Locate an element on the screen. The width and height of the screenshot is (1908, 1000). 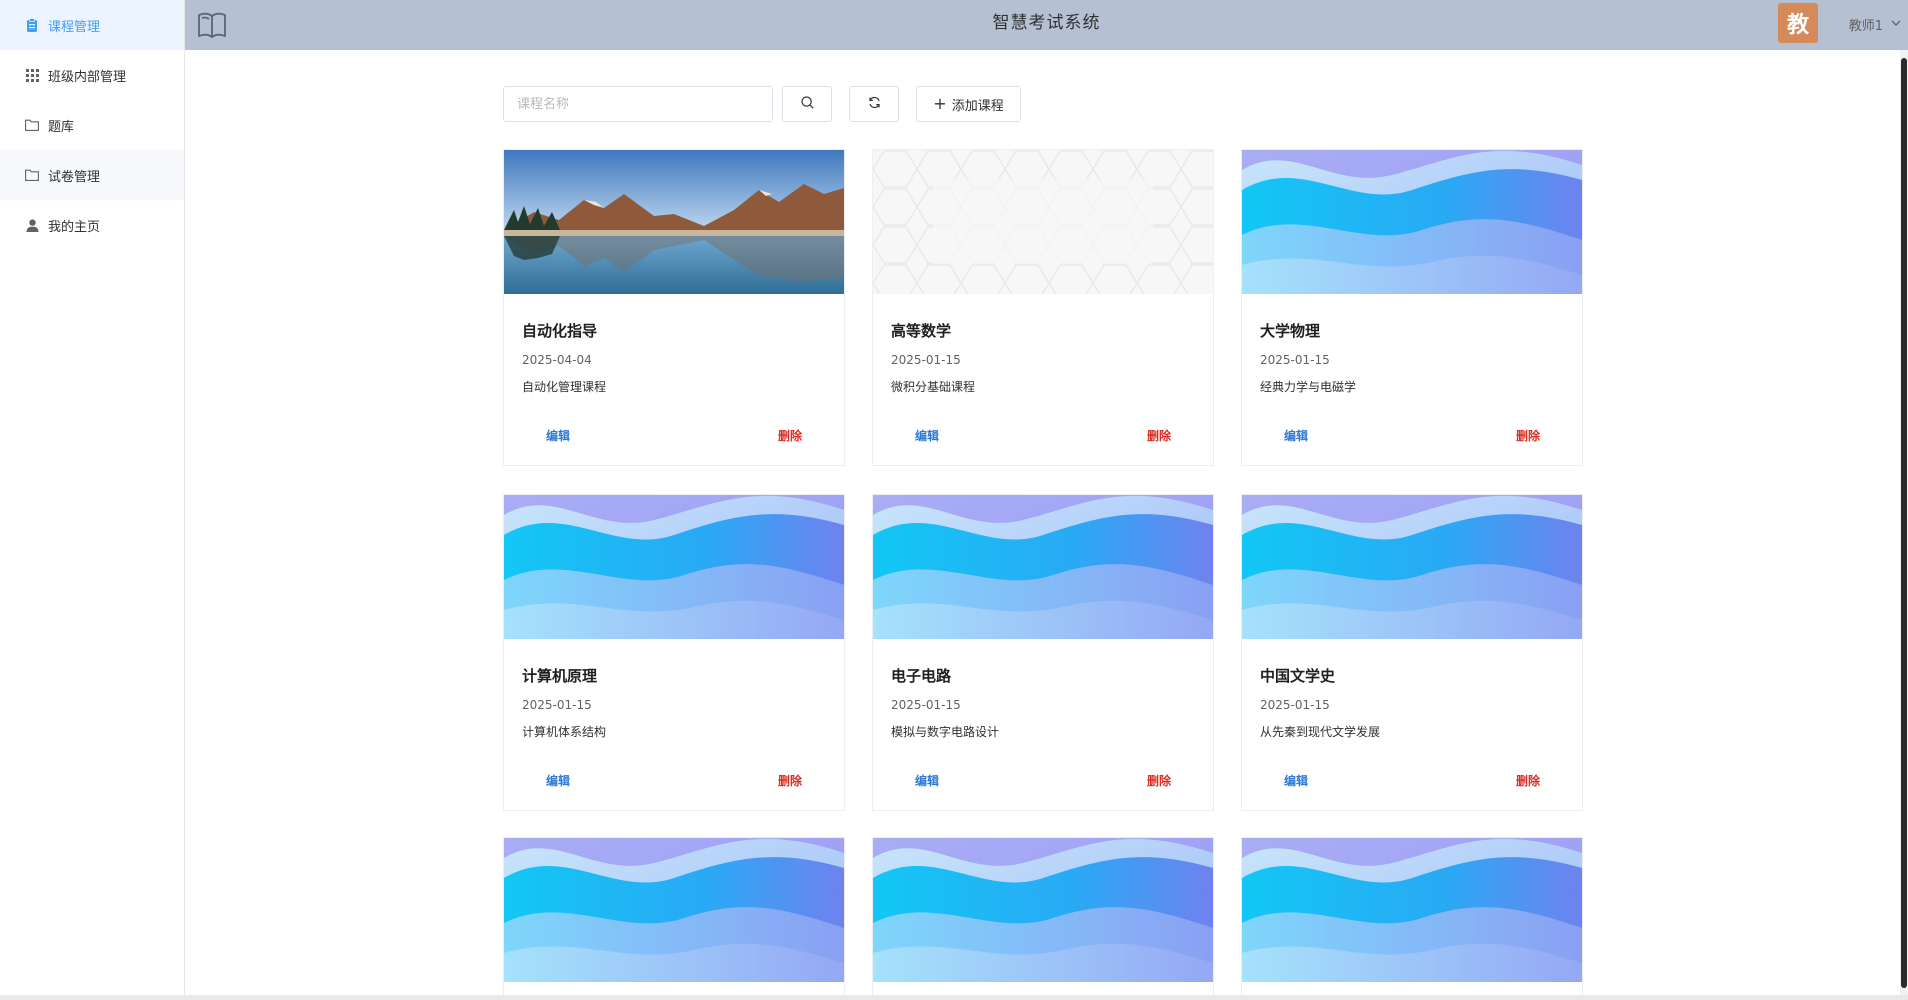
course-card-body: 自动化指导 2025-04-04 自动化管理课程 is located at coordinates (674, 357).